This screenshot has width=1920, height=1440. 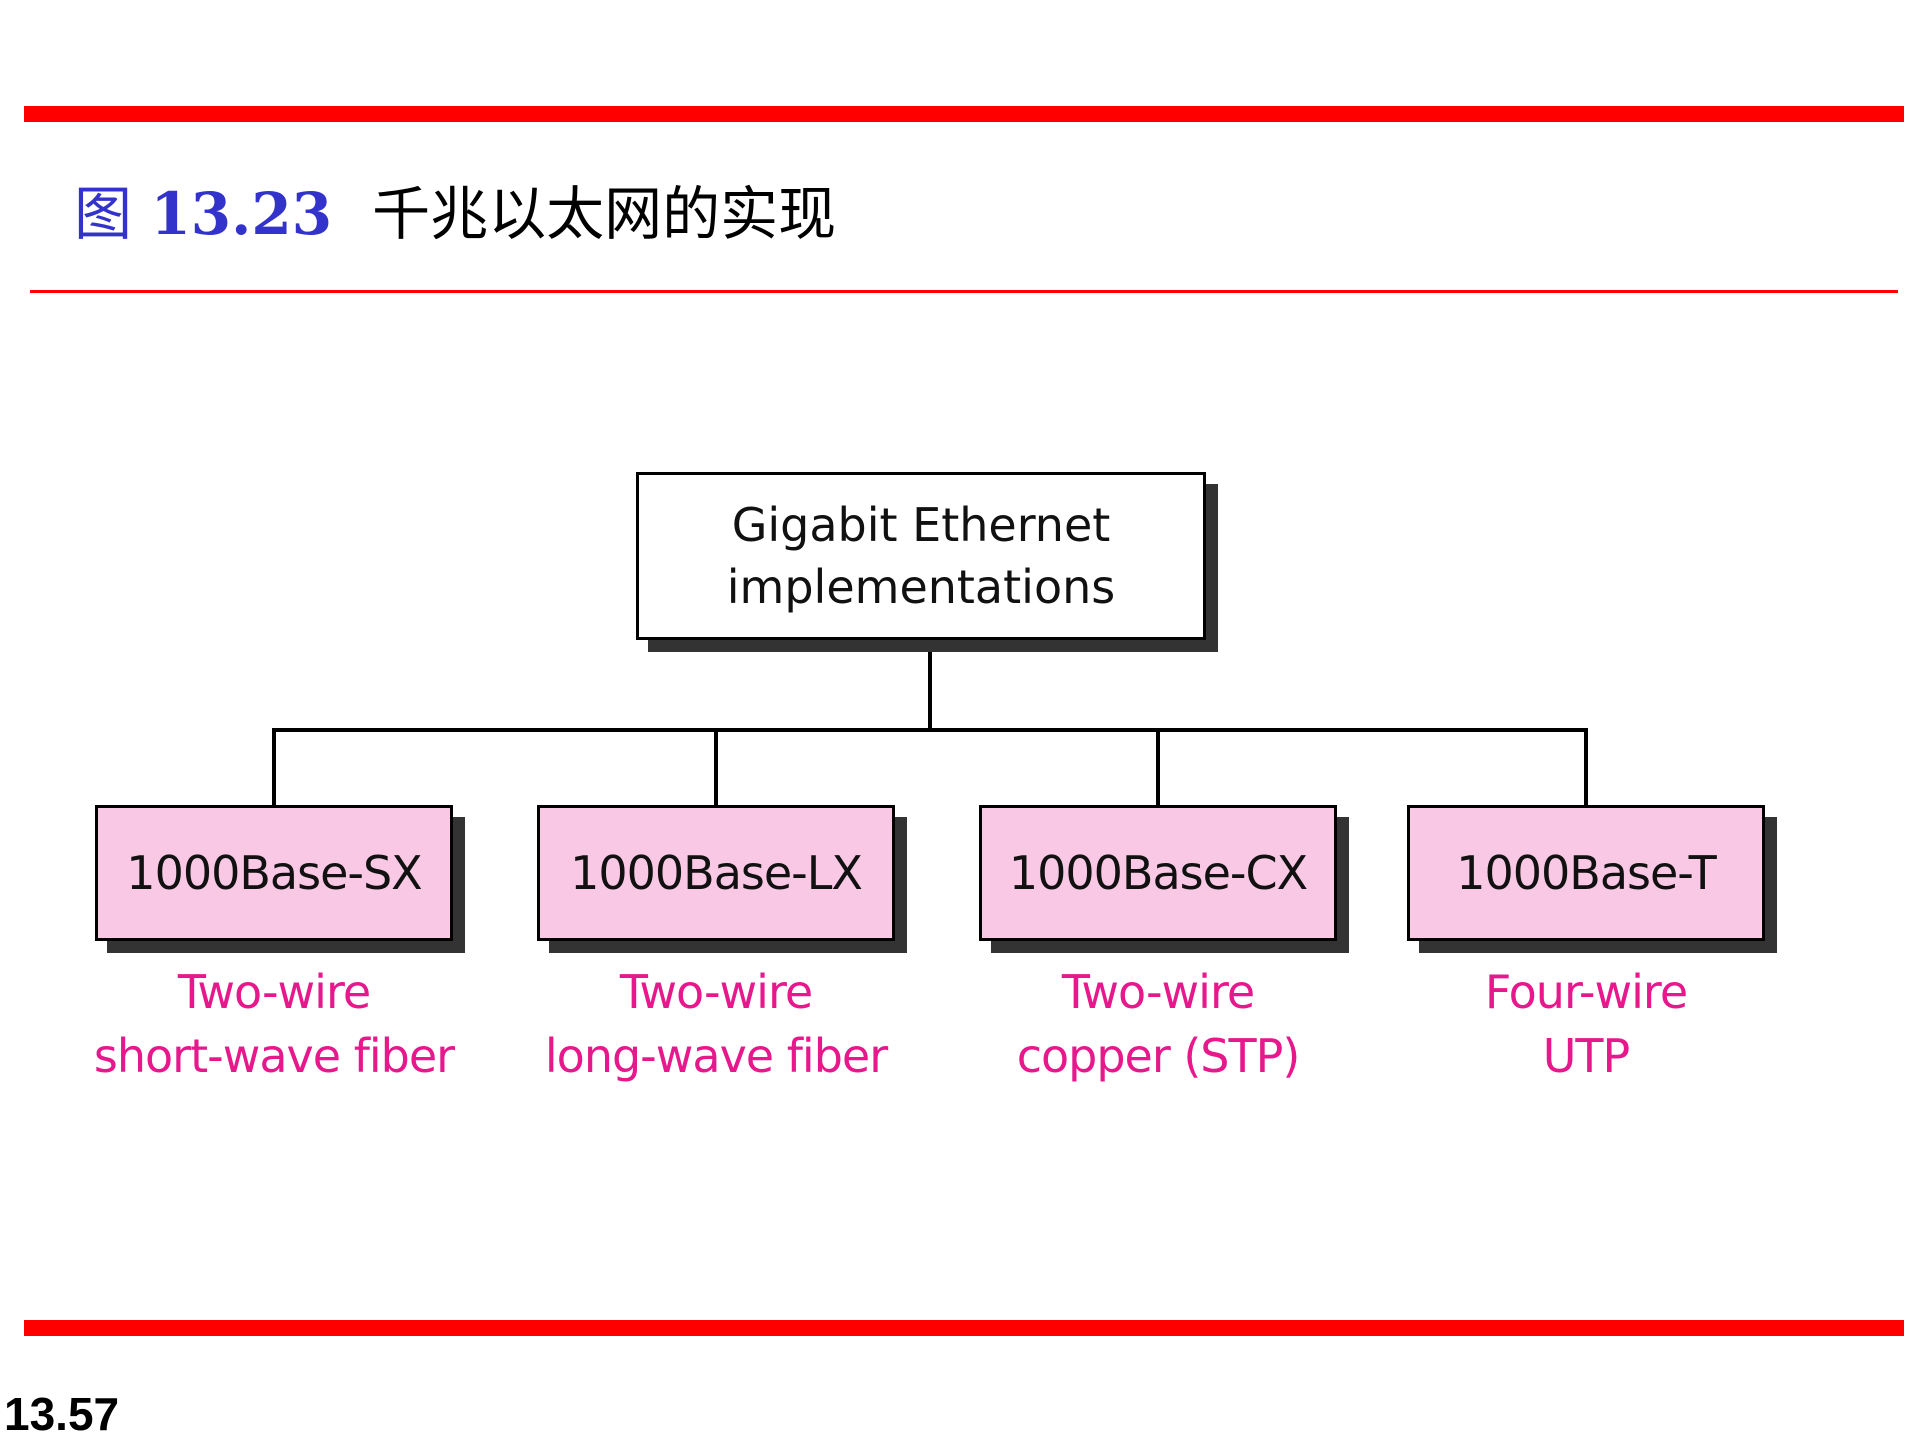 I want to click on description-line2: short-wave fiber, so click(x=274, y=1056).